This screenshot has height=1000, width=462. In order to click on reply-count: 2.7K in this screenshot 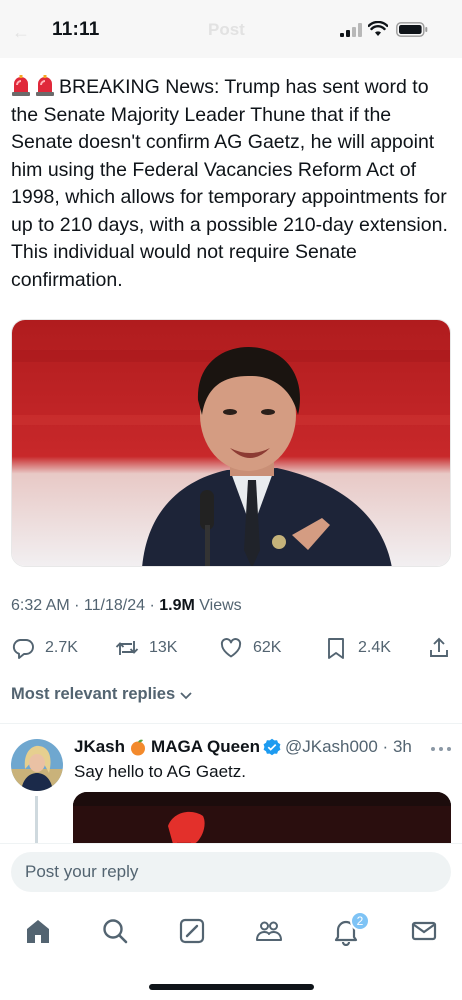, I will do `click(61, 647)`.